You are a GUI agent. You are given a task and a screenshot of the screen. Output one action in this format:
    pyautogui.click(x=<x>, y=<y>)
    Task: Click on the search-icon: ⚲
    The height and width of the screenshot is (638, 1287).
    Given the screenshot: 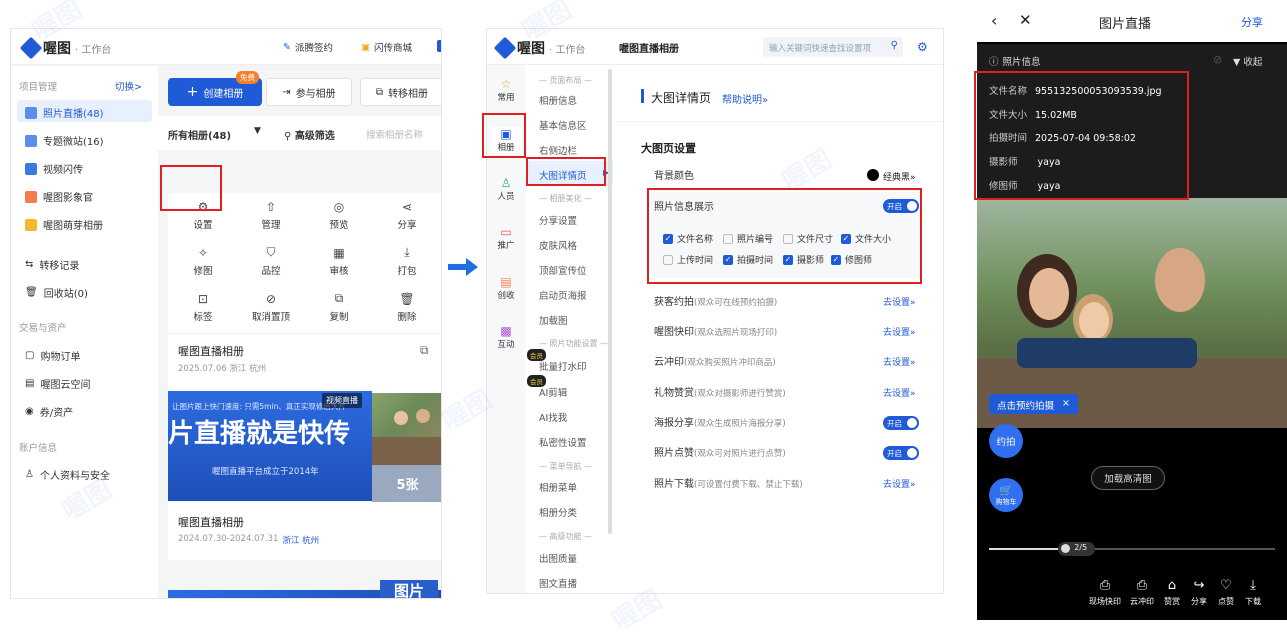 What is the action you would take?
    pyautogui.click(x=894, y=45)
    